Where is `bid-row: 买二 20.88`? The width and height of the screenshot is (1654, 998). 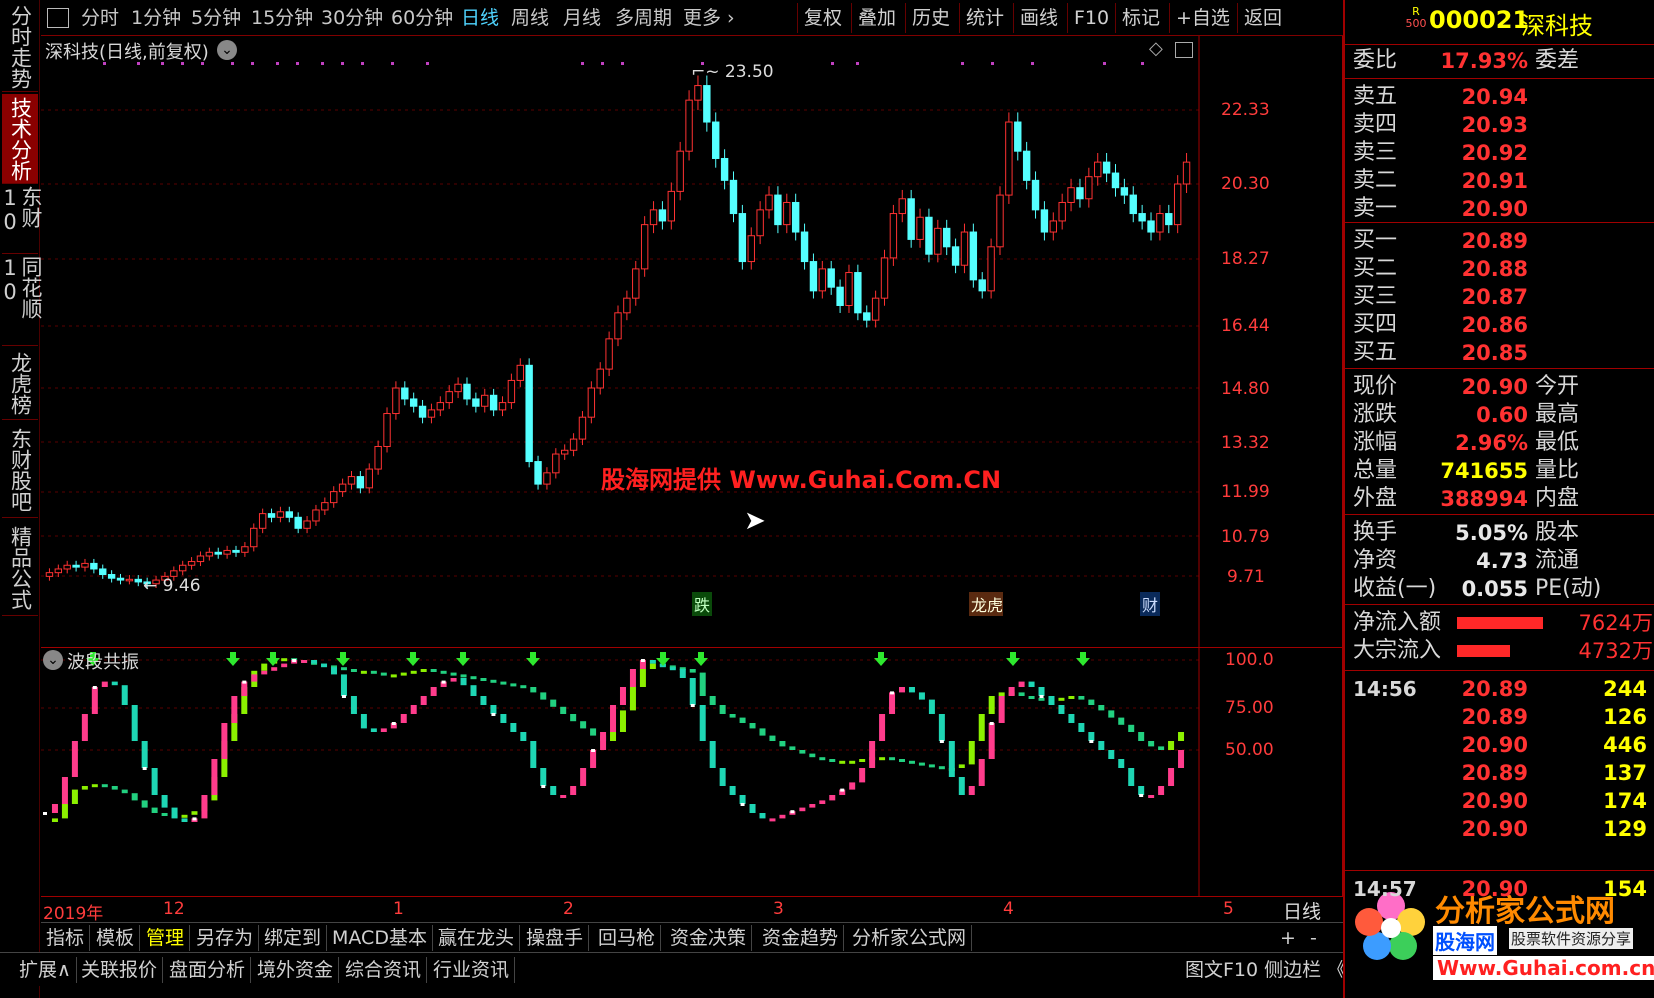 bid-row: 买二 20.88 is located at coordinates (1503, 269).